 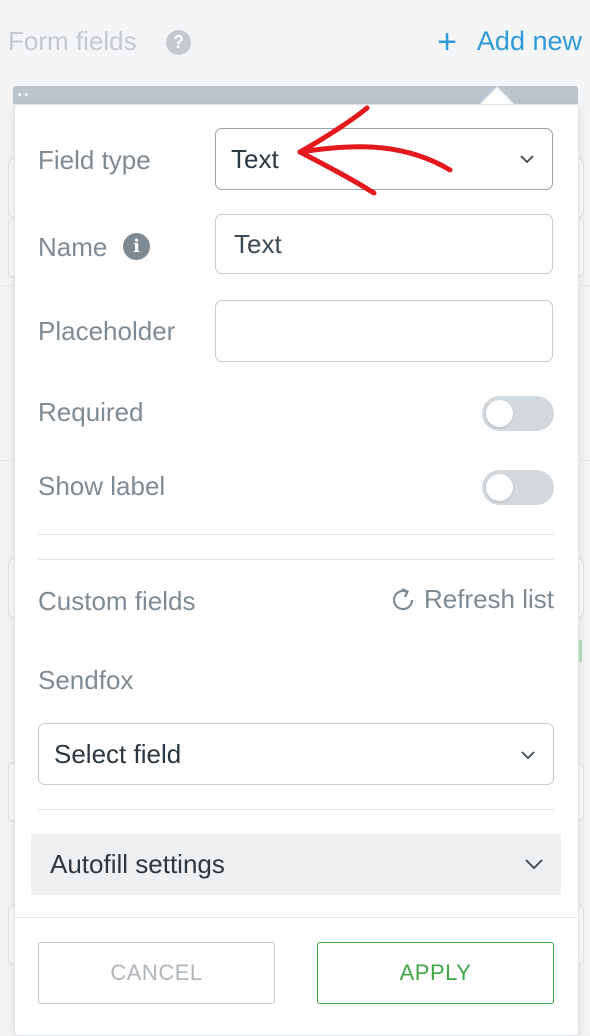 What do you see at coordinates (137, 864) in the screenshot?
I see `autofill-settings-label: Autofill settings` at bounding box center [137, 864].